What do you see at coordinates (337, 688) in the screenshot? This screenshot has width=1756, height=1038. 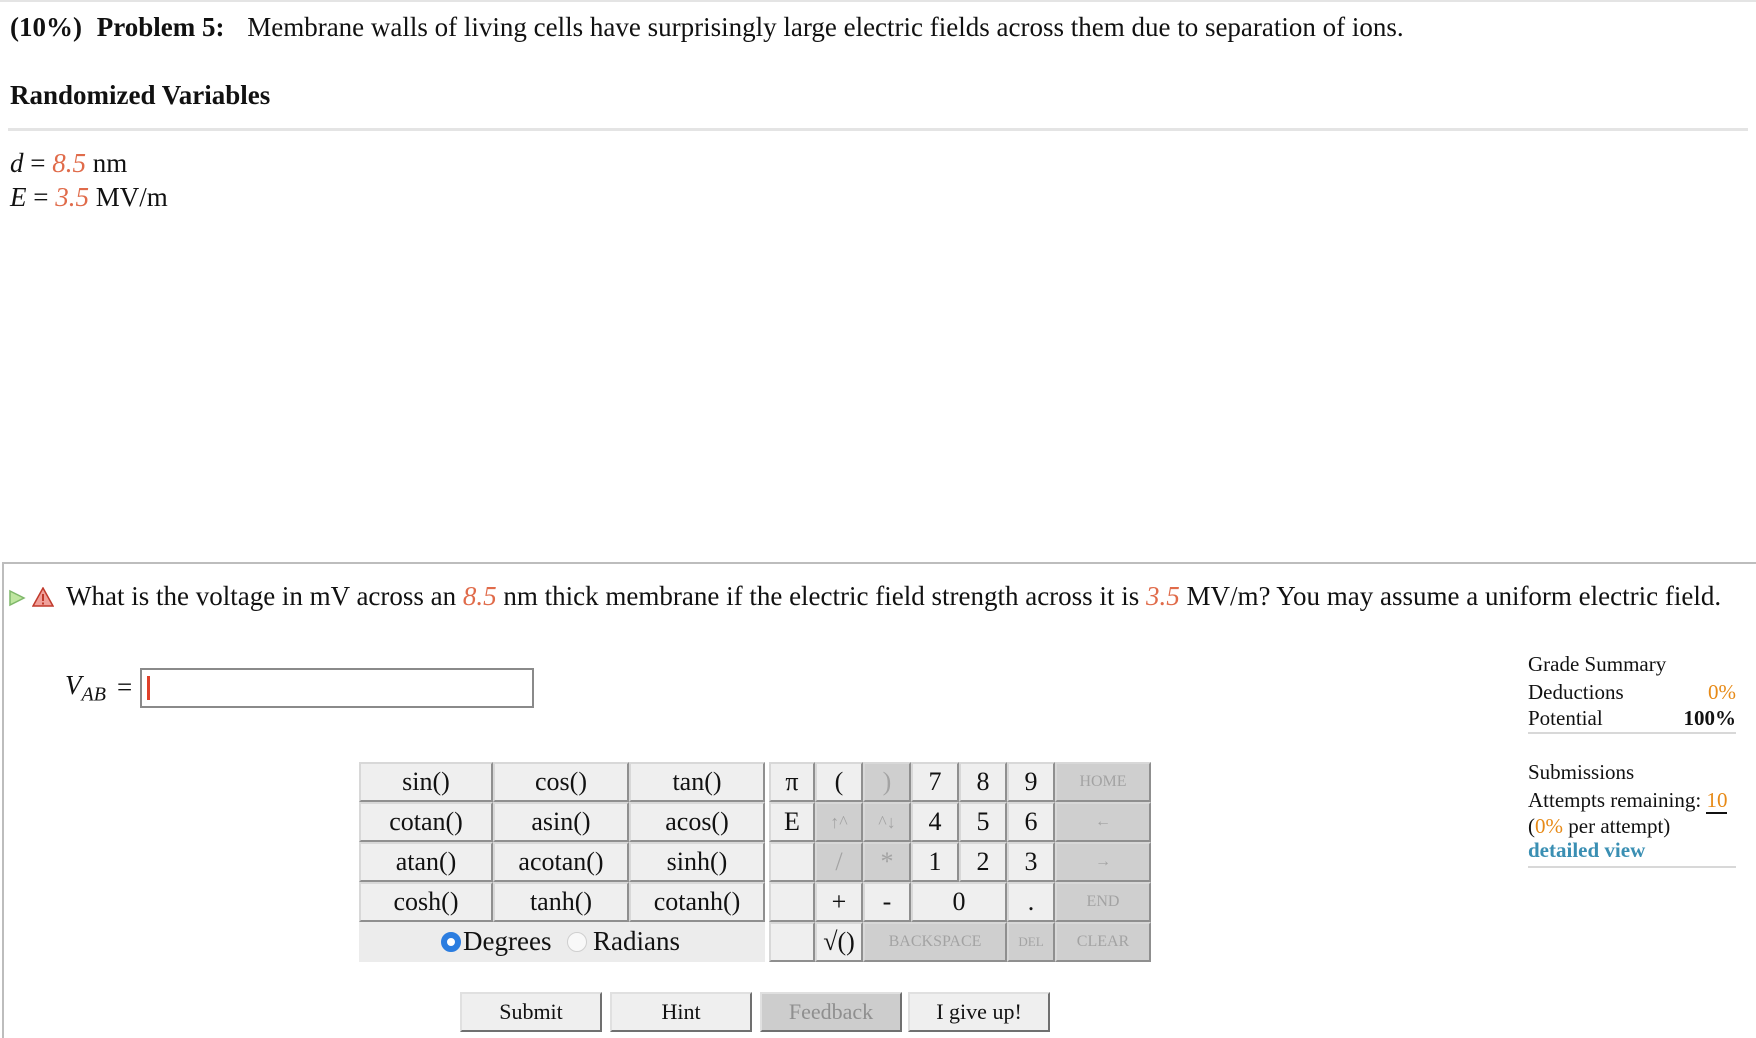 I see `answer-input` at bounding box center [337, 688].